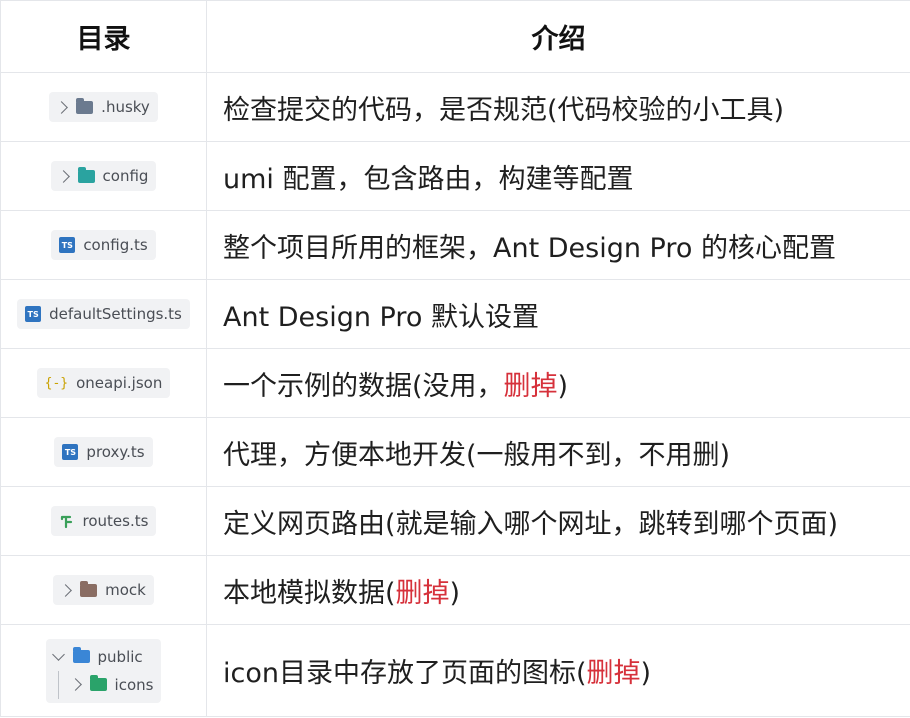 This screenshot has width=910, height=718. Describe the element at coordinates (58, 654) in the screenshot. I see `chevron-down-icon` at that location.